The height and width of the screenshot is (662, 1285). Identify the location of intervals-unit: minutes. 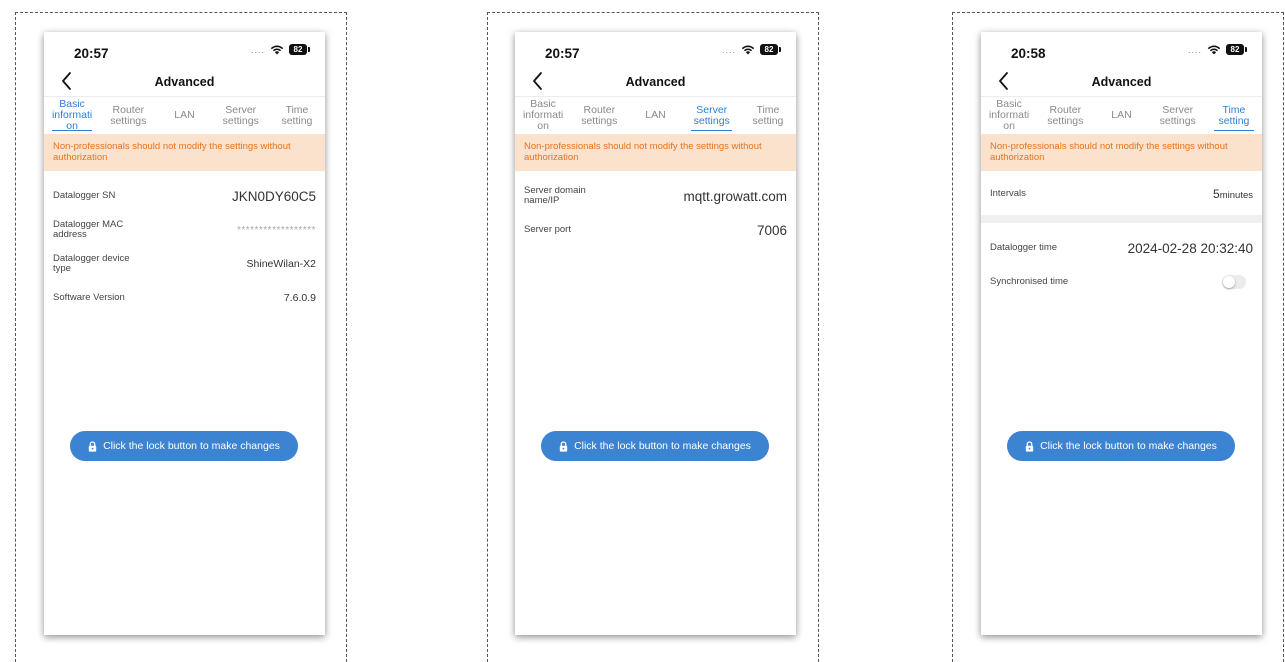
(1236, 195).